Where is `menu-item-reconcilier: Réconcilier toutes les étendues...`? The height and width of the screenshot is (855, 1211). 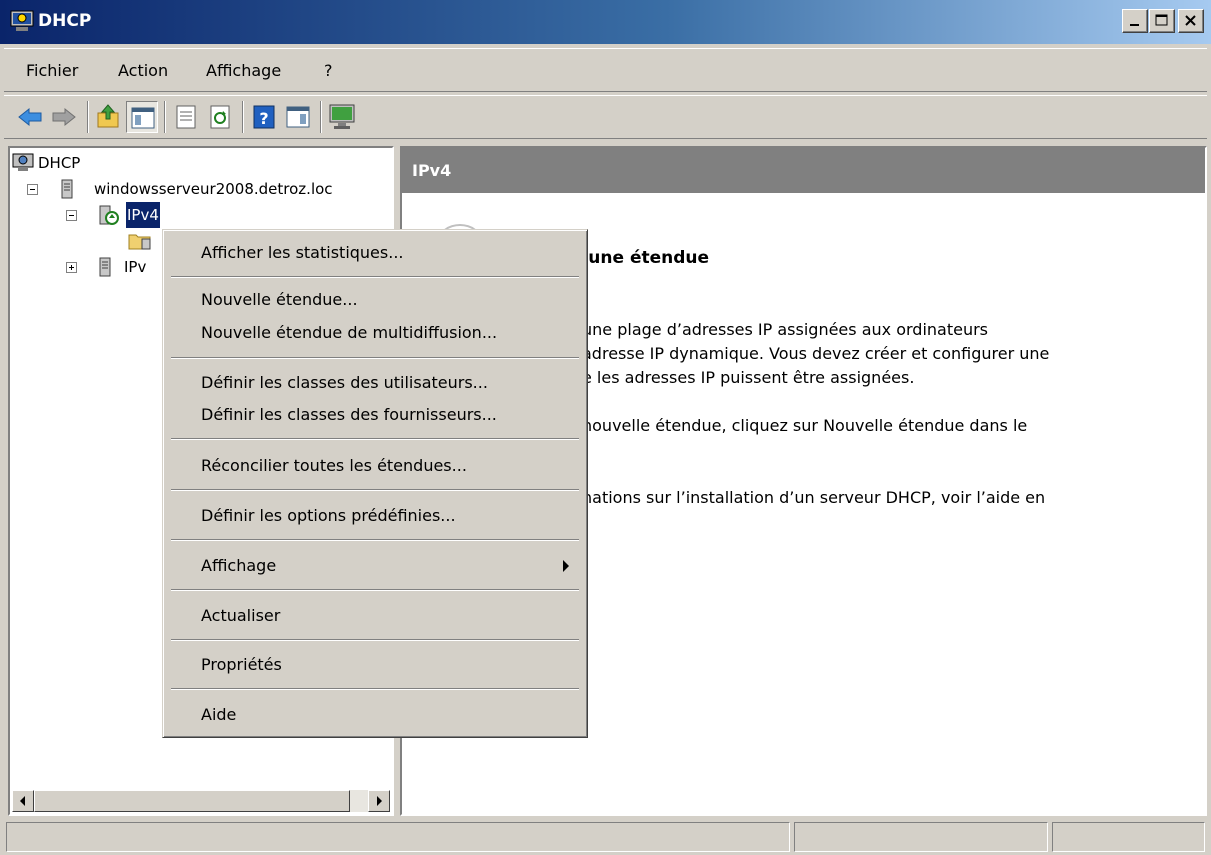 menu-item-reconcilier: Réconcilier toutes les étendues... is located at coordinates (334, 465).